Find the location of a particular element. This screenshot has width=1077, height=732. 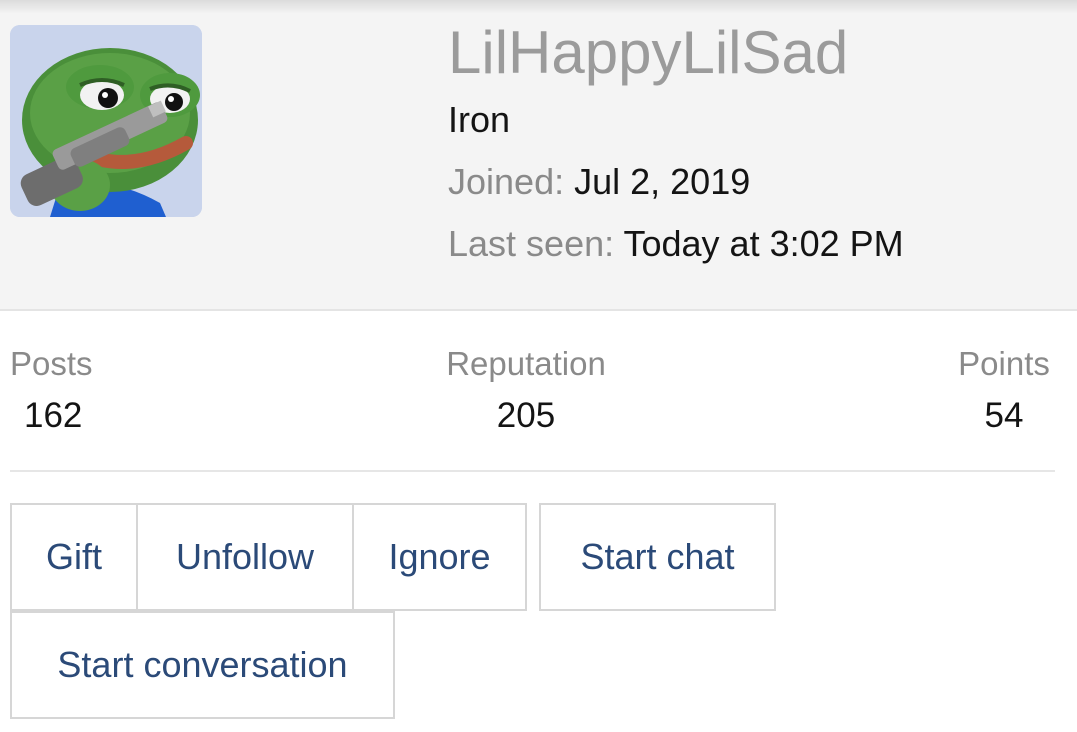

stat-reputation-value: 205 is located at coordinates (526, 415).